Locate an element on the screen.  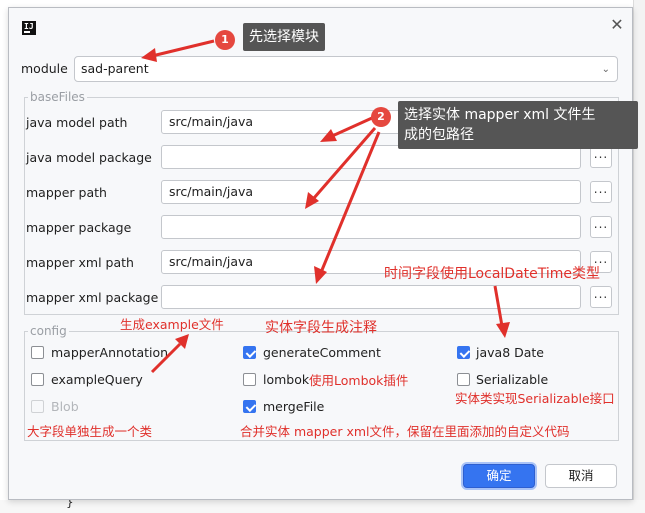
module-select: sad-parent ⌄ is located at coordinates (346, 69).